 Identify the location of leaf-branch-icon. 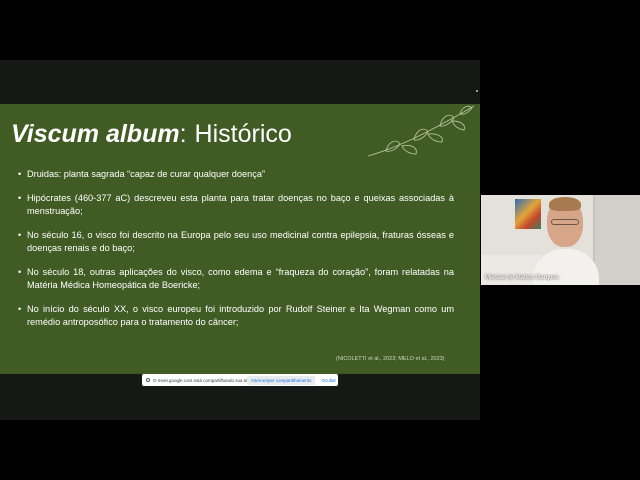
(421, 131).